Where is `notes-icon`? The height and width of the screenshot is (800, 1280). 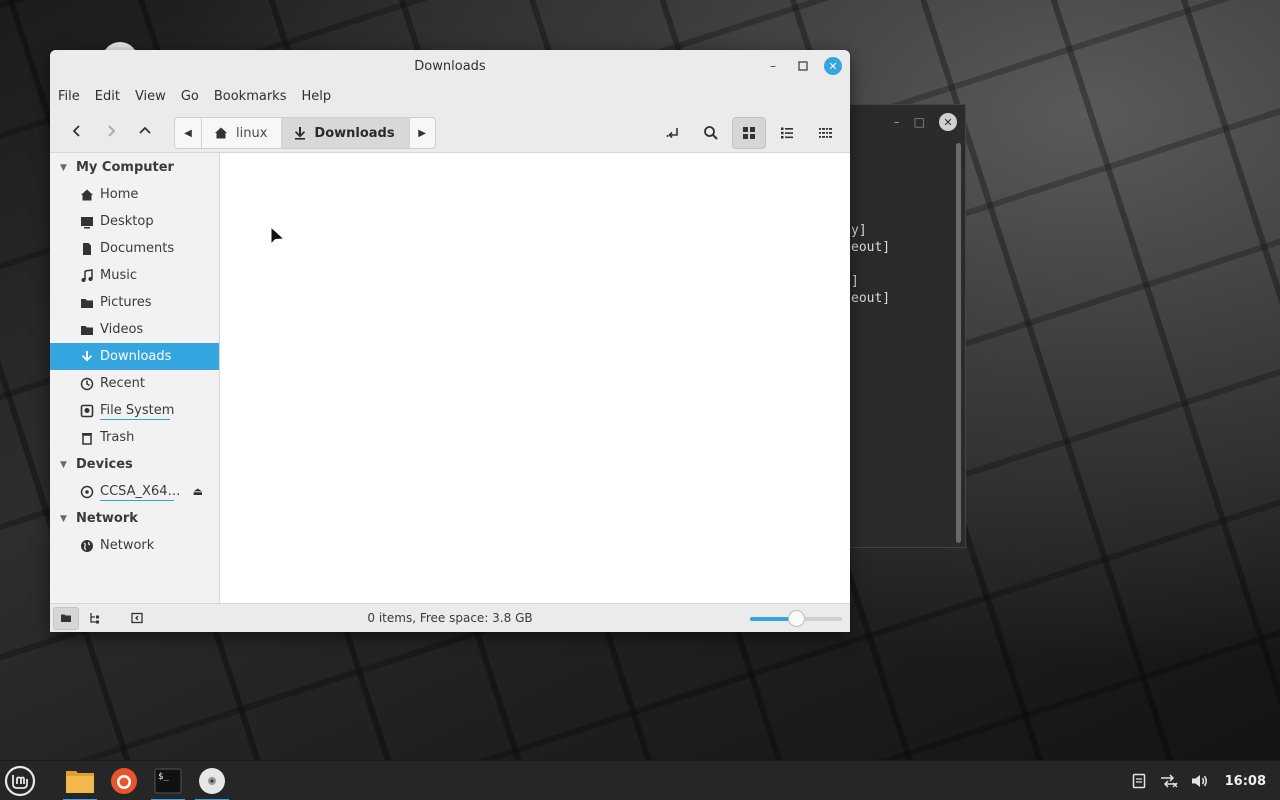
notes-icon is located at coordinates (1139, 781).